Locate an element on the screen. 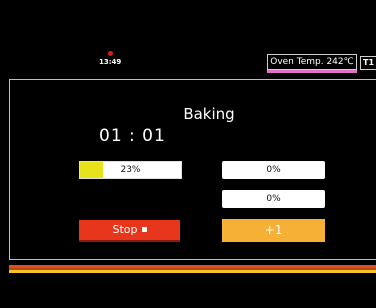 The width and height of the screenshot is (376, 308). add-one-minute-button: +1 is located at coordinates (273, 230).